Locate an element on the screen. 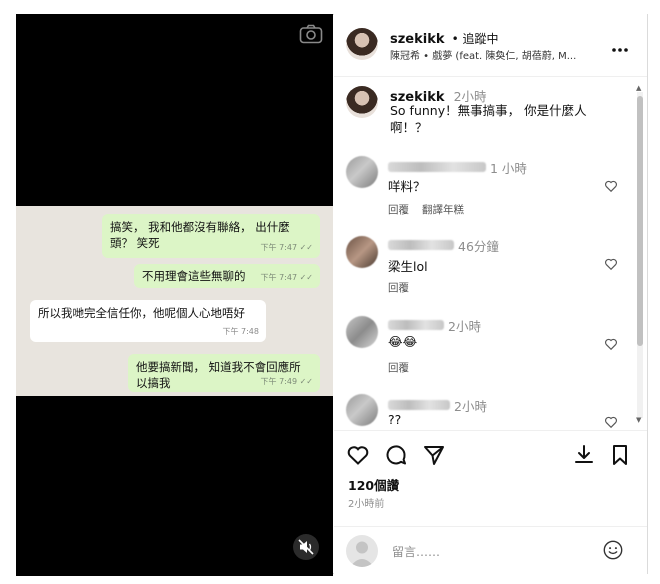 The width and height of the screenshot is (660, 584). post-timestamp: 2小時前 is located at coordinates (366, 502).